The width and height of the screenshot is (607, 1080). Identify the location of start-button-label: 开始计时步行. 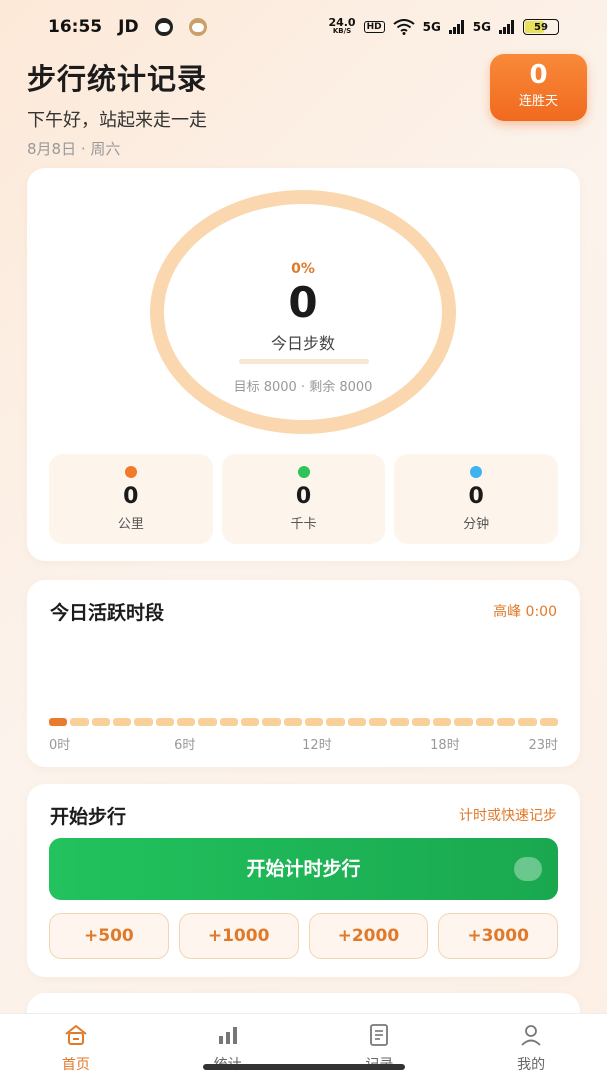
(303, 869).